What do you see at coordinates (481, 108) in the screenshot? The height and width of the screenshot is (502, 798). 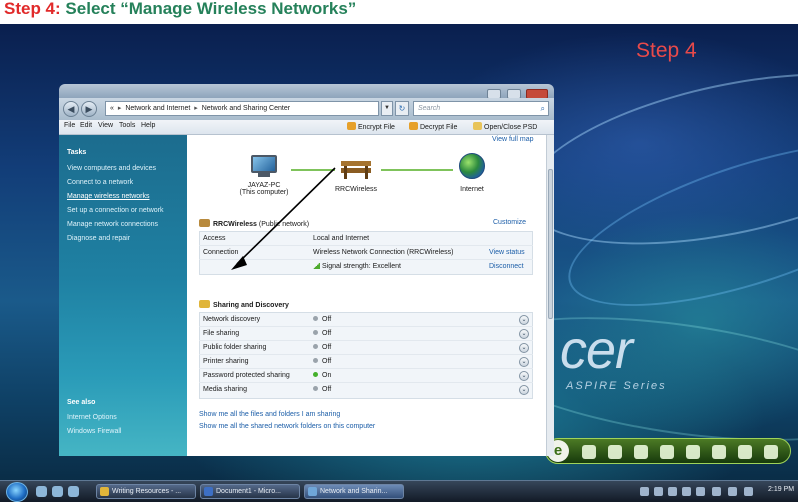 I see `search-input: Search ⌕` at bounding box center [481, 108].